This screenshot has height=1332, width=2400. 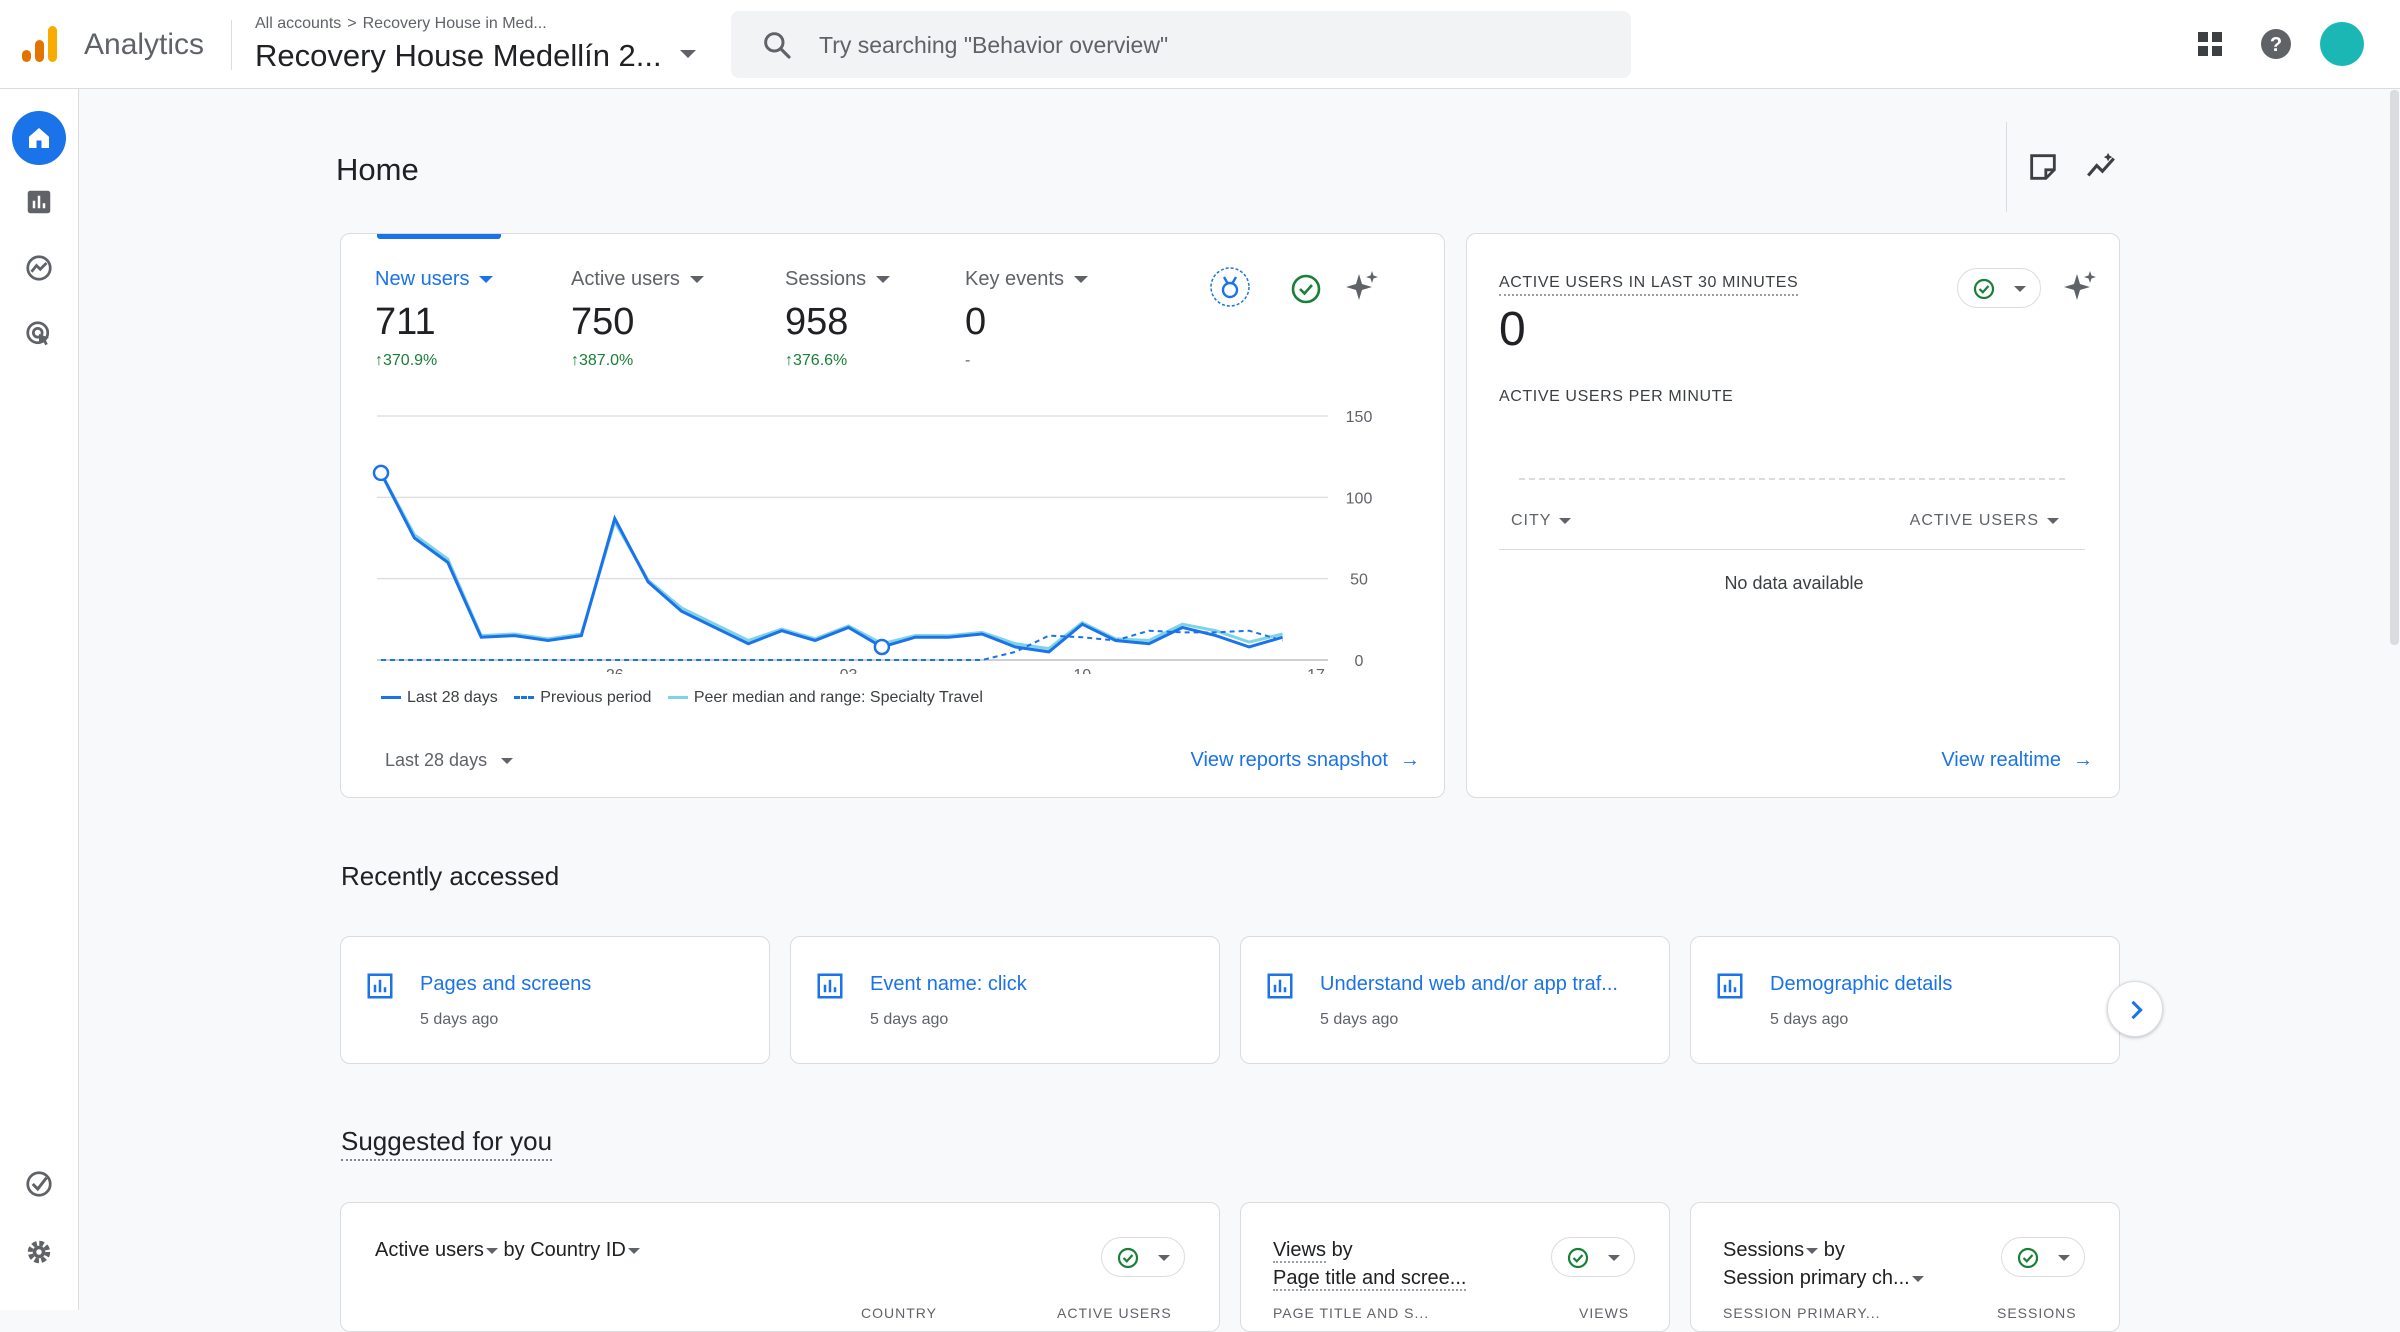 I want to click on realtime-per-minute-bars, so click(x=1792, y=479).